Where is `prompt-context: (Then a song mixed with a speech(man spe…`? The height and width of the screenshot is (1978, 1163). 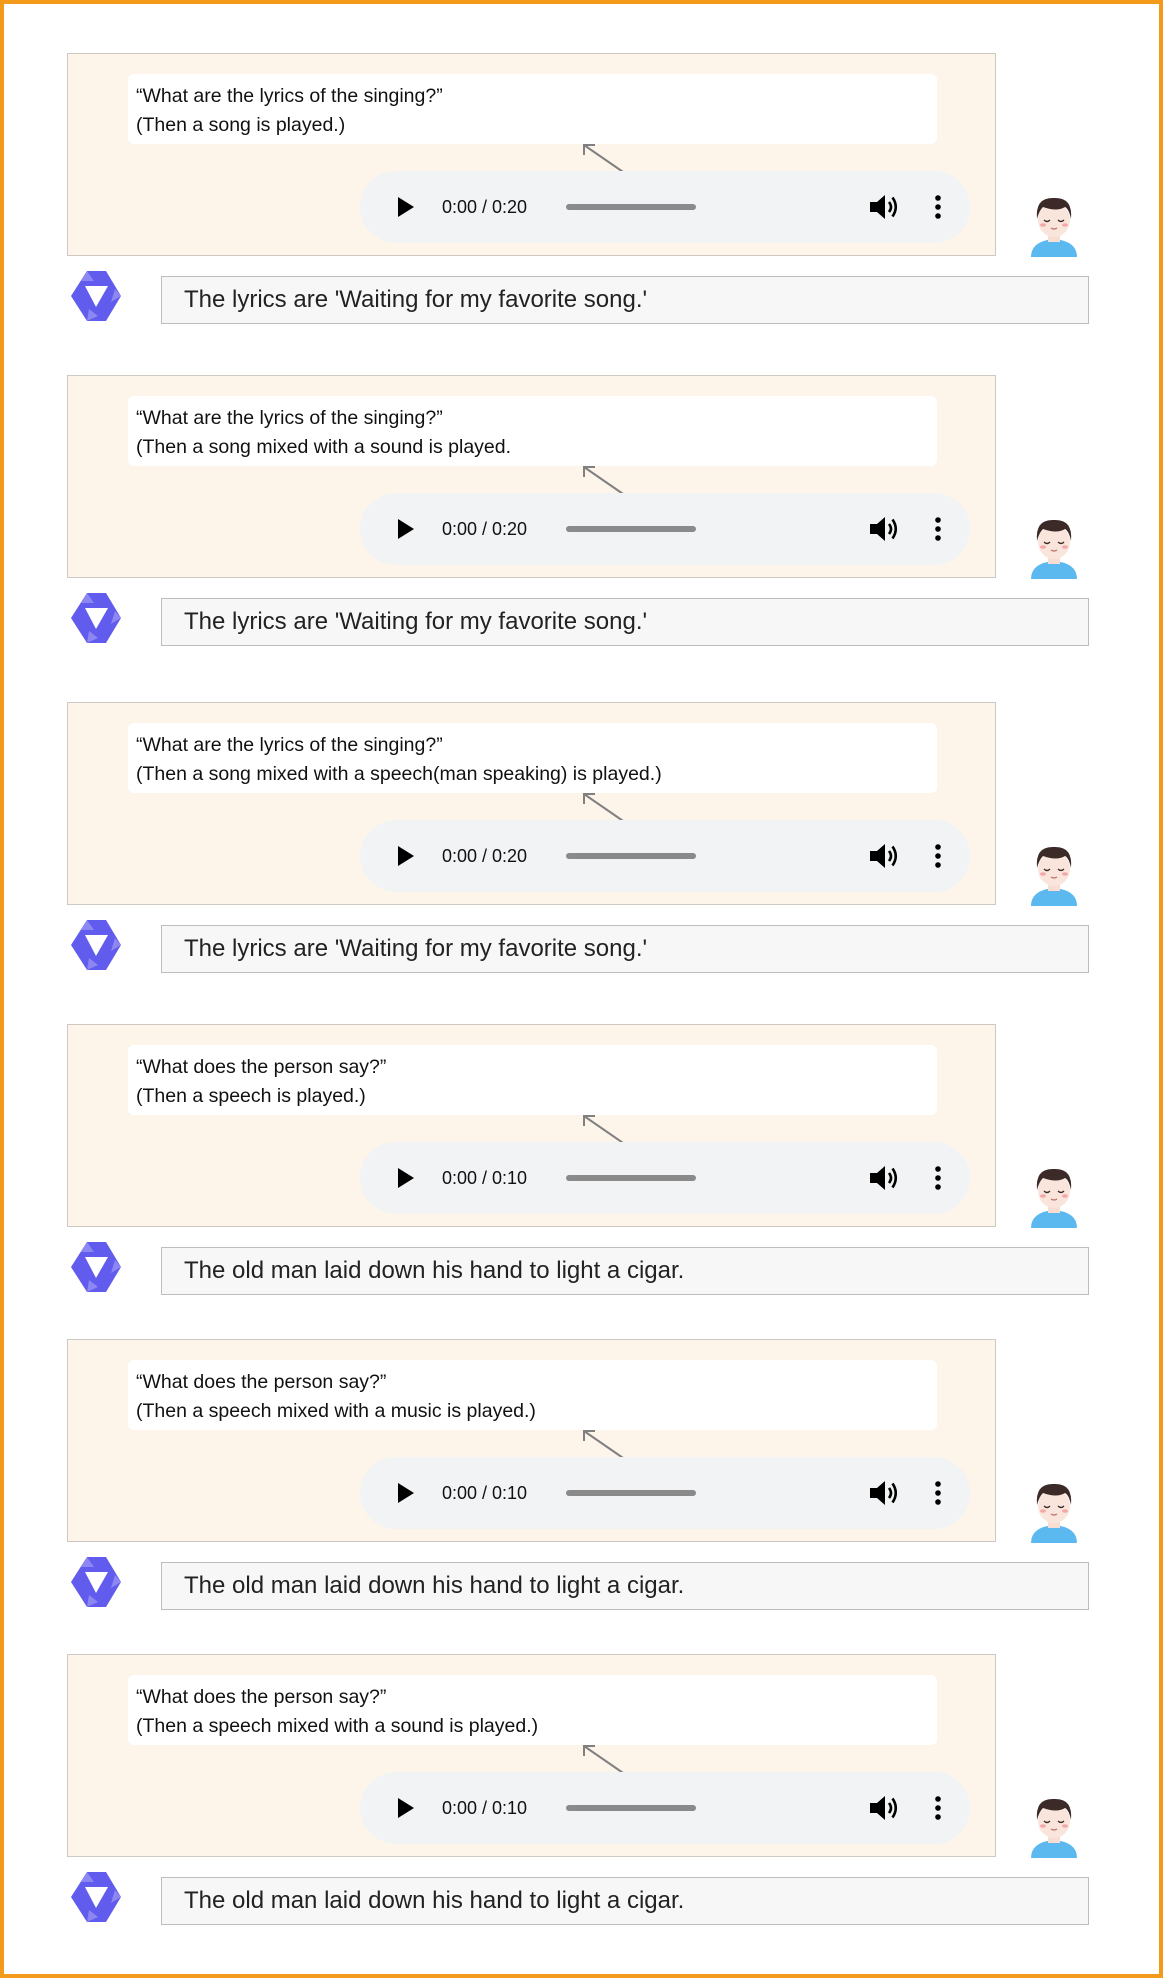 prompt-context: (Then a song mixed with a speech(man spe… is located at coordinates (399, 774).